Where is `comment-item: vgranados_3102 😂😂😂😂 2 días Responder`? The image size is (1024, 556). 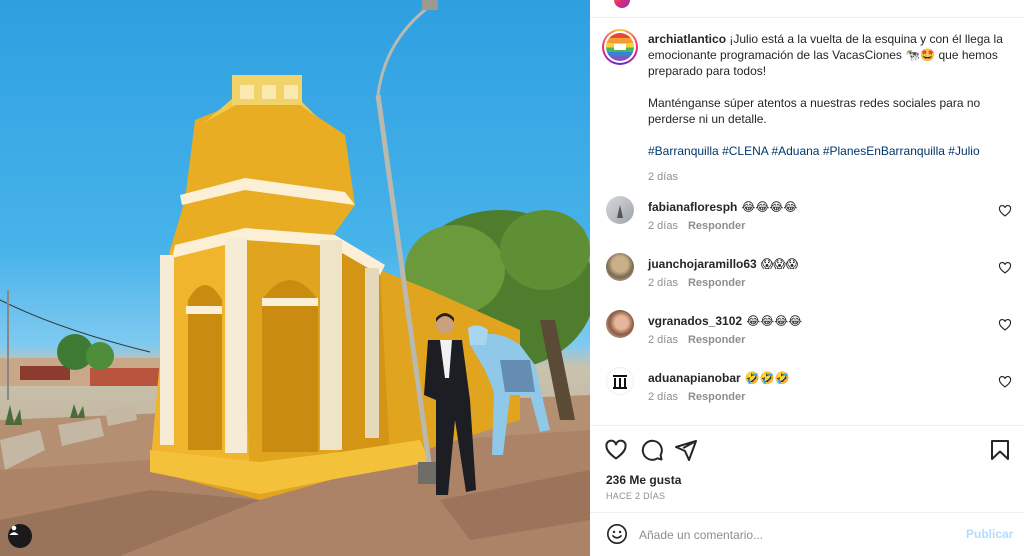 comment-item: vgranados_3102 😂😂😂😂 2 días Responder is located at coordinates (807, 334).